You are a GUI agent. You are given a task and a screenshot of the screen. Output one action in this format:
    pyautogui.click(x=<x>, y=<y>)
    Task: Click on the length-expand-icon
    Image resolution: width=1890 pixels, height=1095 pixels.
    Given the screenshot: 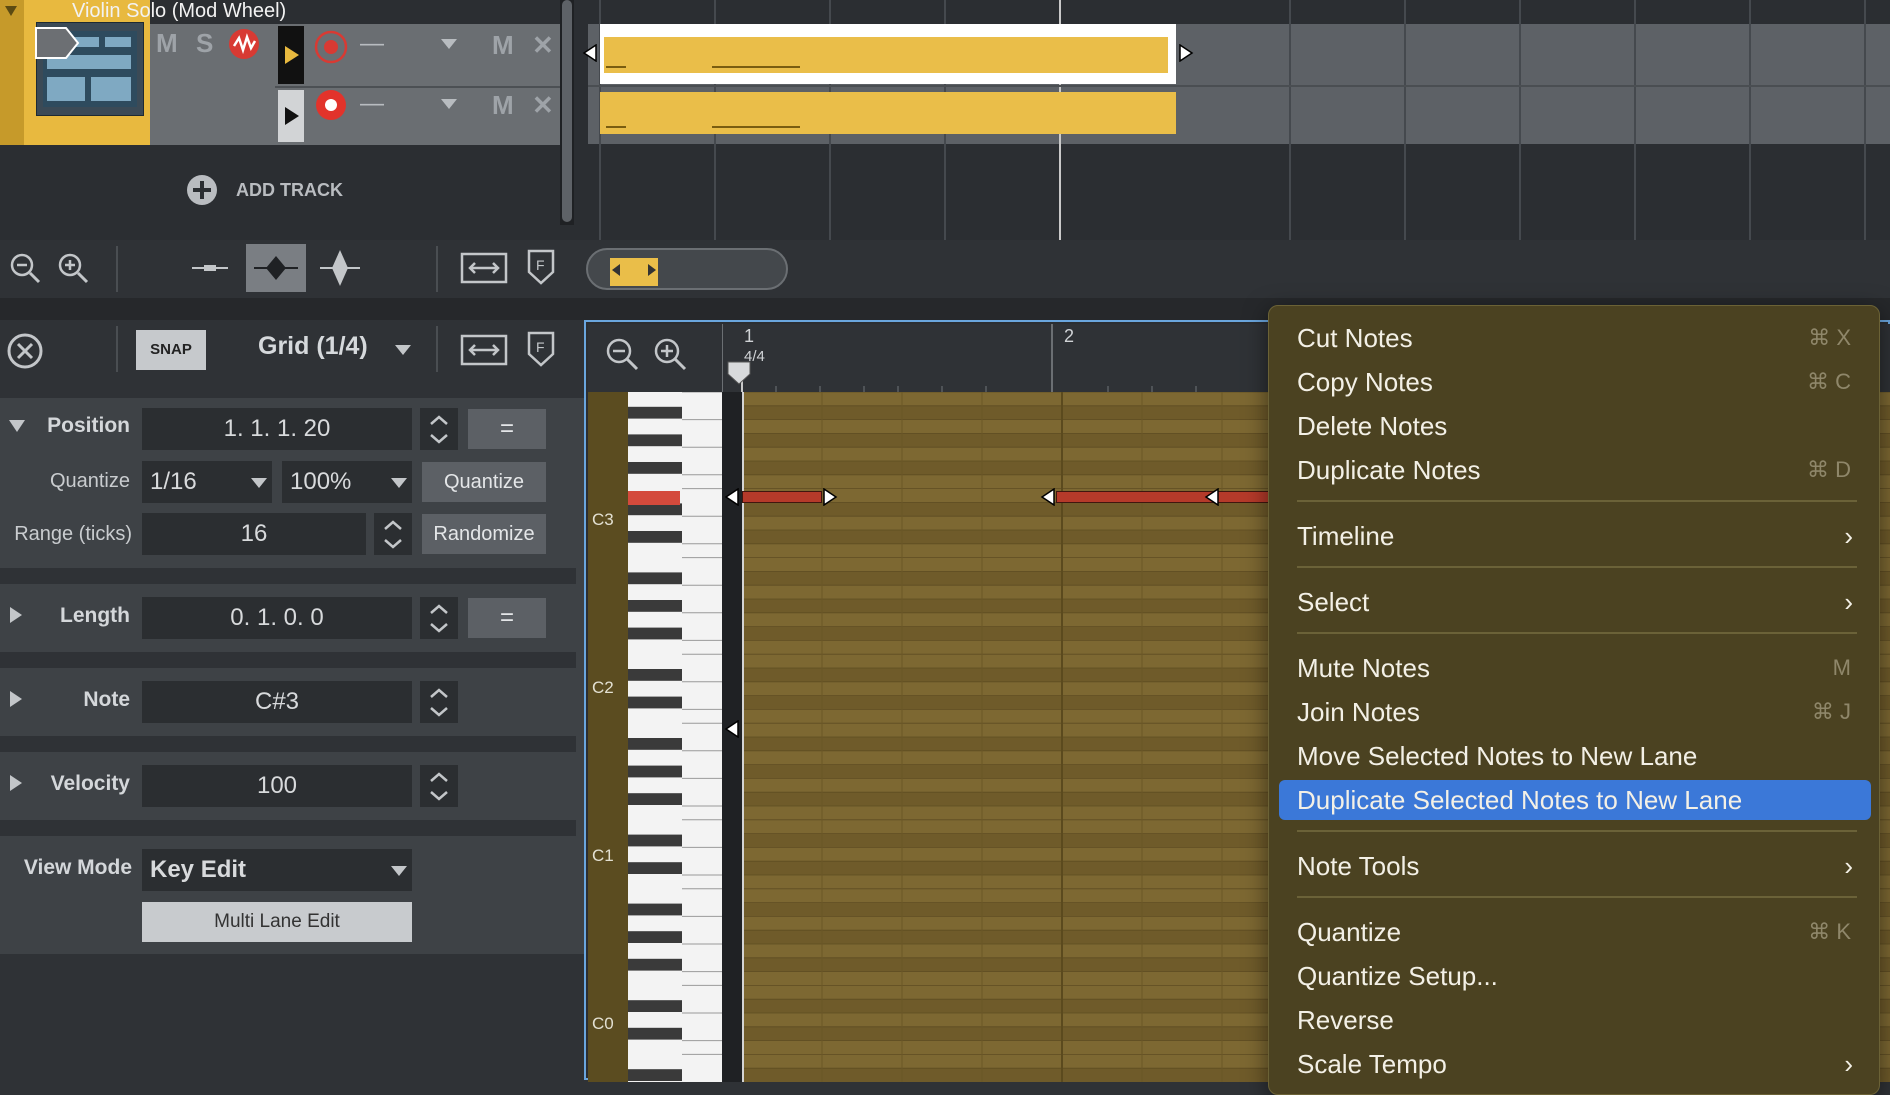 What is the action you would take?
    pyautogui.click(x=16, y=615)
    